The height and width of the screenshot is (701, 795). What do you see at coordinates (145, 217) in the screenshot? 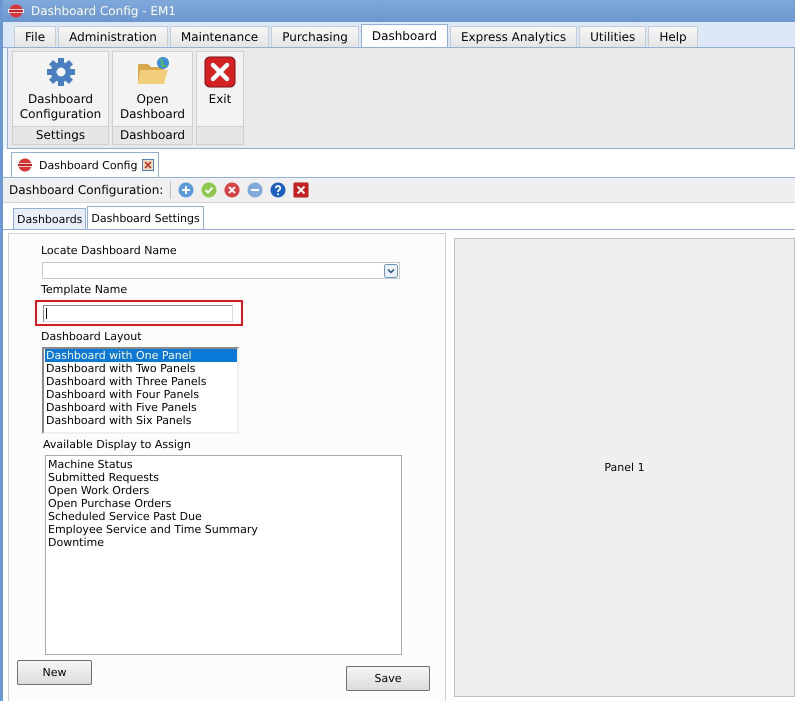
I see `tab: Dashboard Settings` at bounding box center [145, 217].